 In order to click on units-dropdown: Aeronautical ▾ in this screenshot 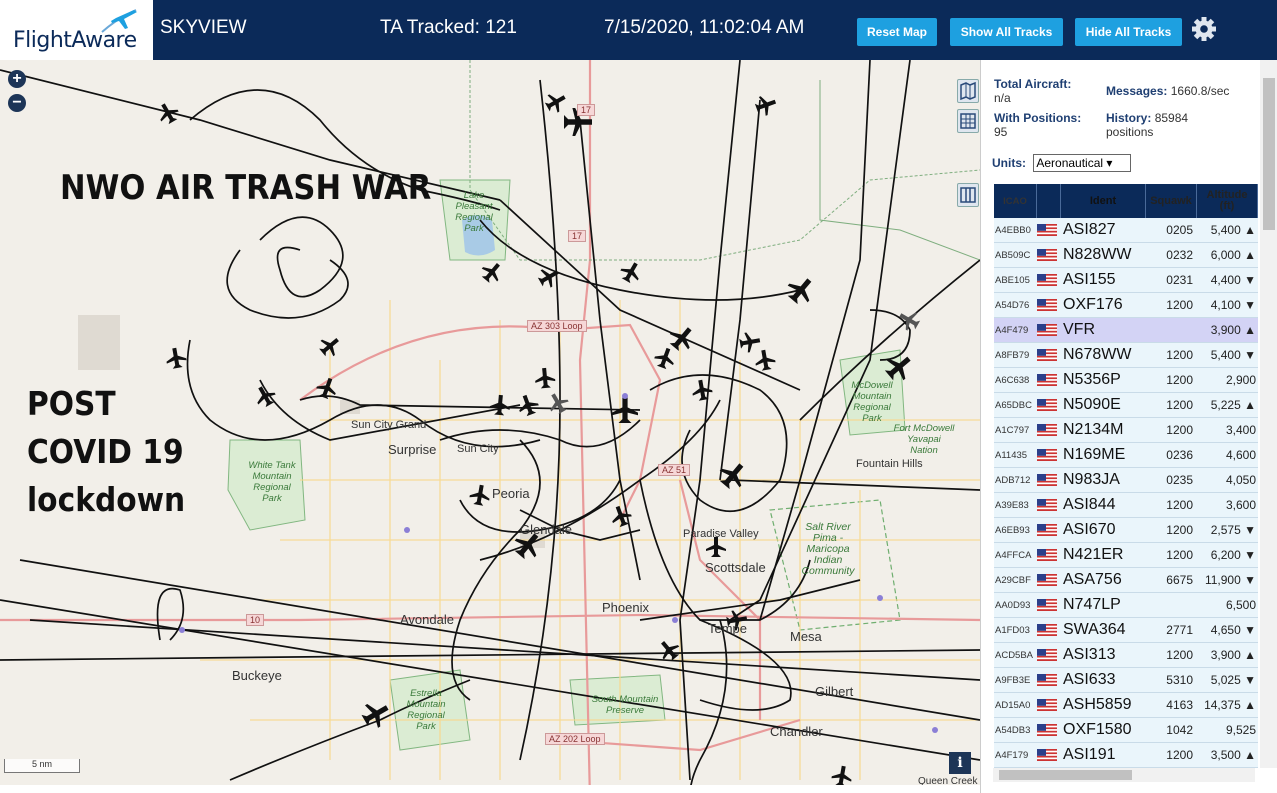, I will do `click(1082, 163)`.